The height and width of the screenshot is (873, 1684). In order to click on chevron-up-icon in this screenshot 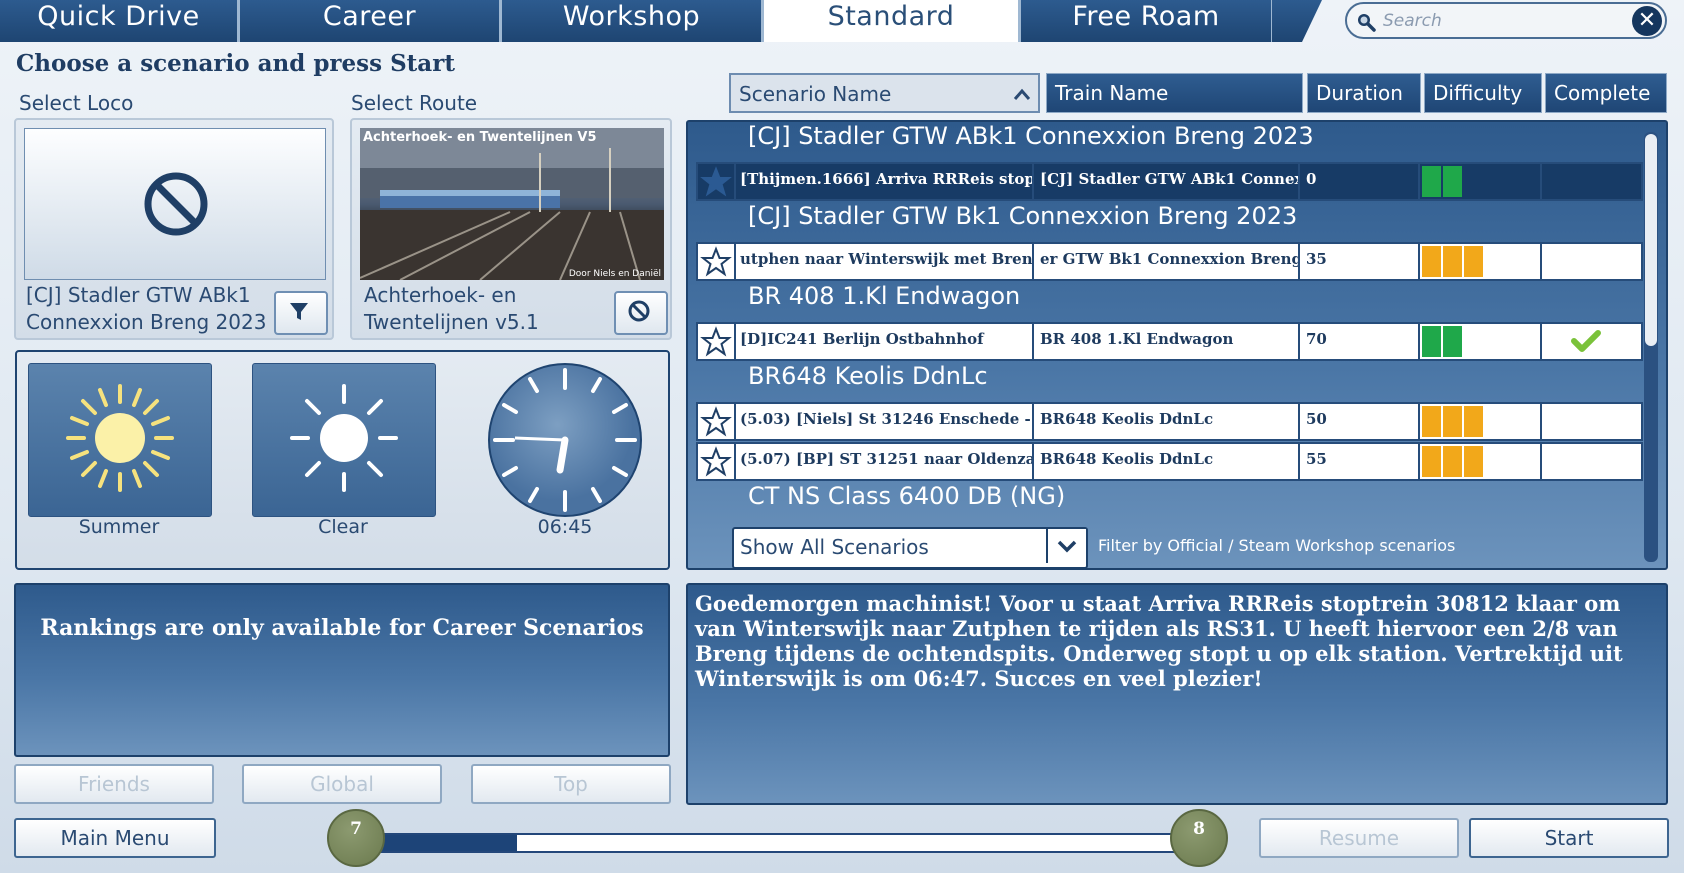, I will do `click(1022, 94)`.